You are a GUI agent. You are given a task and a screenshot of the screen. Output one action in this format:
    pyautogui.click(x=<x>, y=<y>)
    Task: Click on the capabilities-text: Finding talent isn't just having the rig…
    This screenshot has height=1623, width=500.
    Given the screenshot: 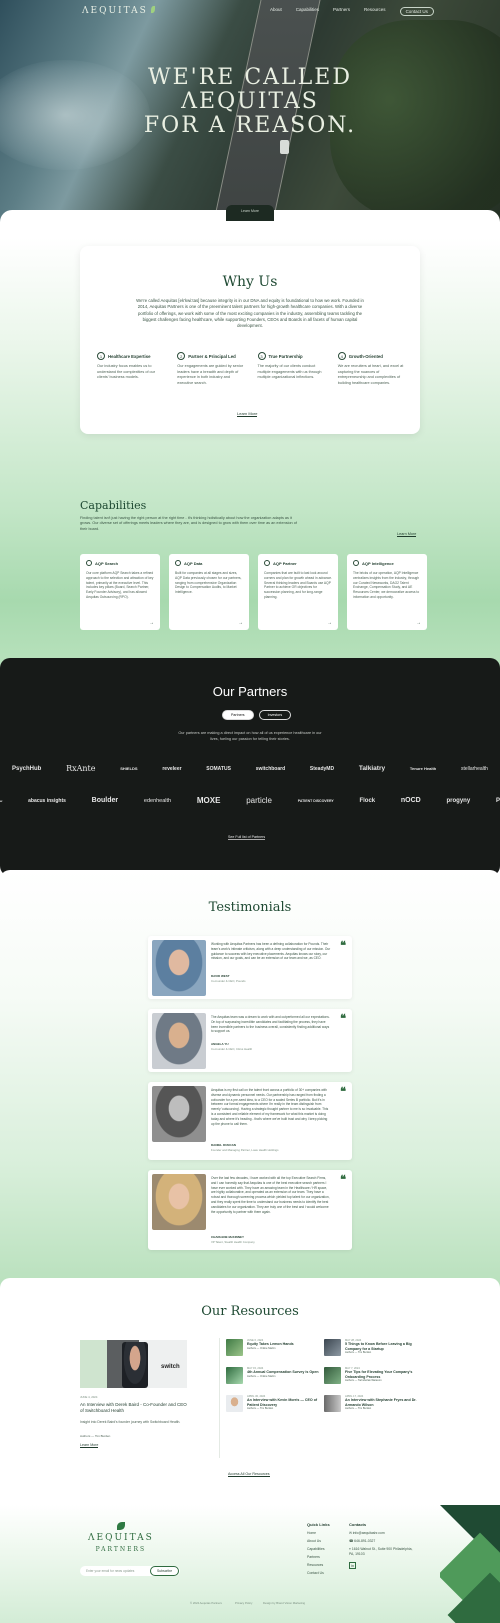 What is the action you would take?
    pyautogui.click(x=188, y=523)
    